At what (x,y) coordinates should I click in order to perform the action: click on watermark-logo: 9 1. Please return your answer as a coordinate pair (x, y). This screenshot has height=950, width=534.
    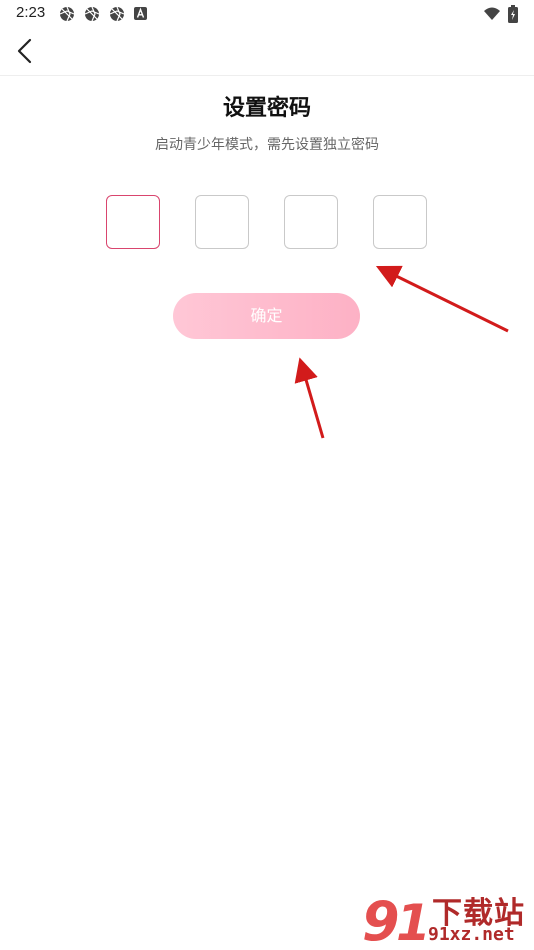
    Looking at the image, I should click on (395, 919).